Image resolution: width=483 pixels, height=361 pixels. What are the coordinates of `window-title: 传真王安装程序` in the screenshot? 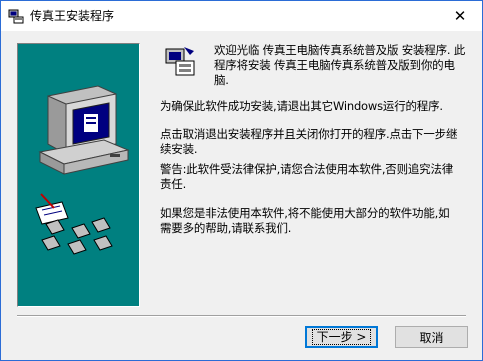 It's located at (72, 16).